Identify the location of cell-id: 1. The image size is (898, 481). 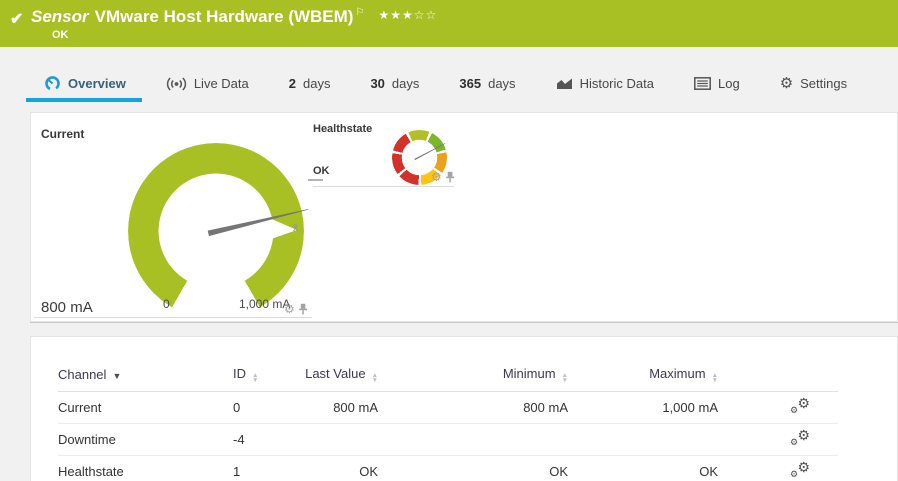
(263, 468).